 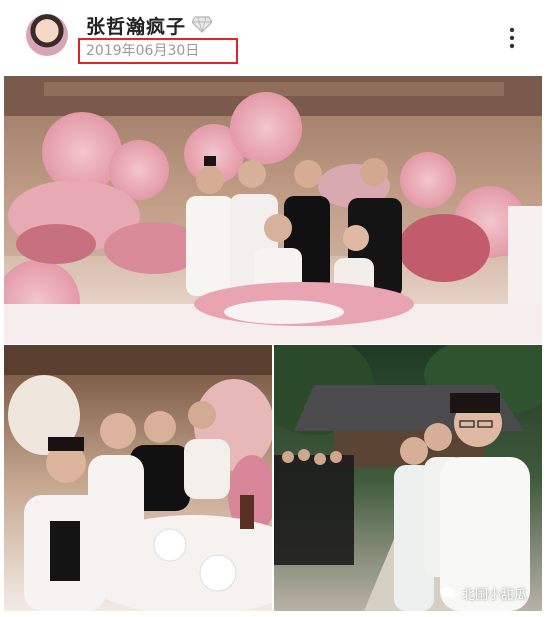 I want to click on avatar, so click(x=47, y=35).